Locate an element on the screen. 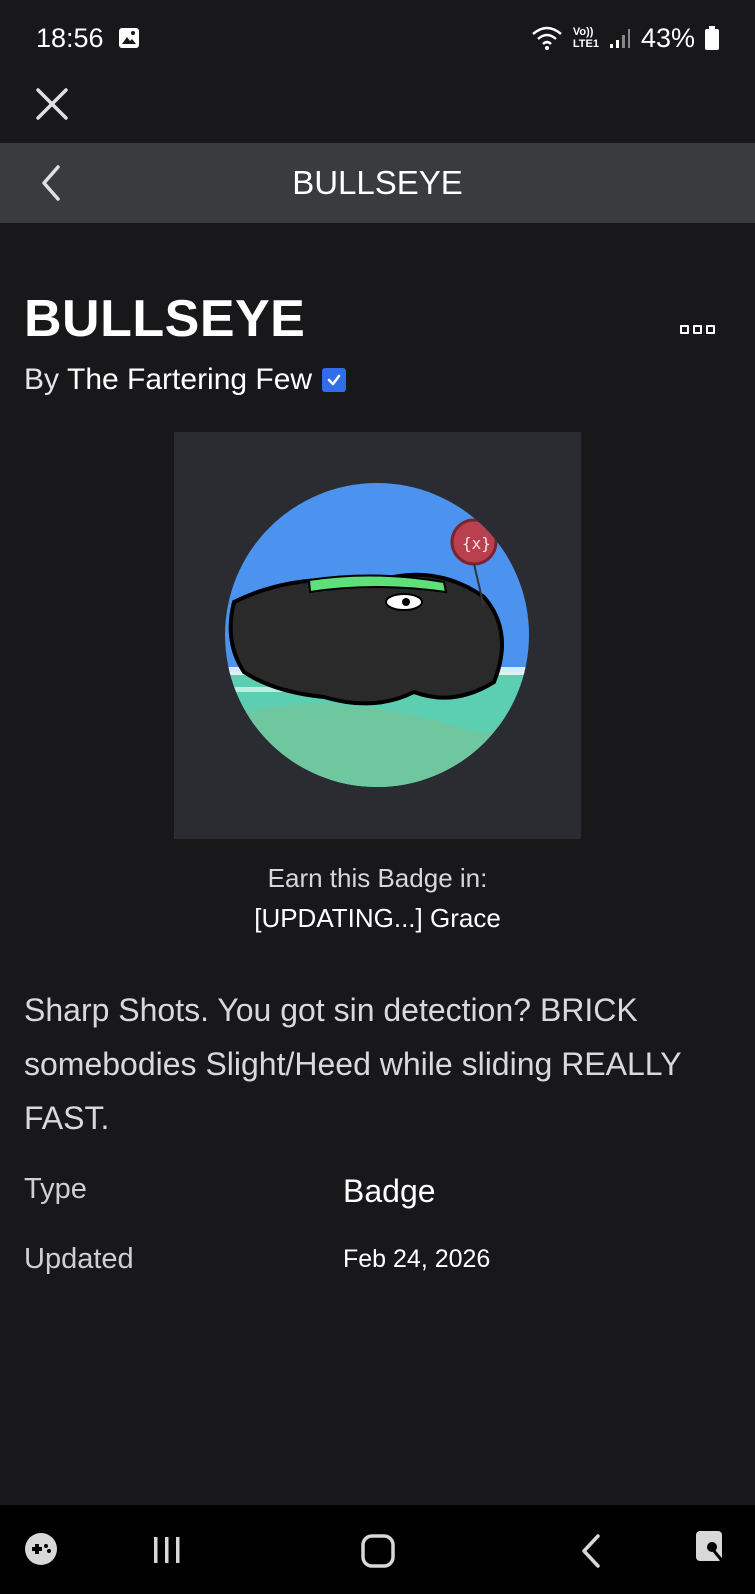  badge-artwork: {x} is located at coordinates (377, 635).